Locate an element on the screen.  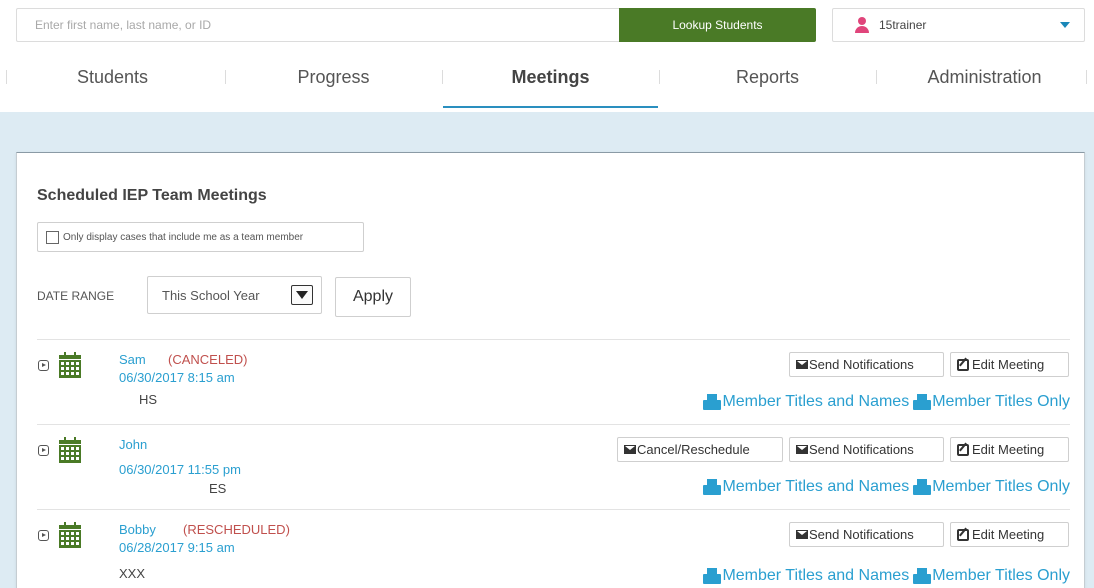
meeting-school: ES is located at coordinates (218, 488).